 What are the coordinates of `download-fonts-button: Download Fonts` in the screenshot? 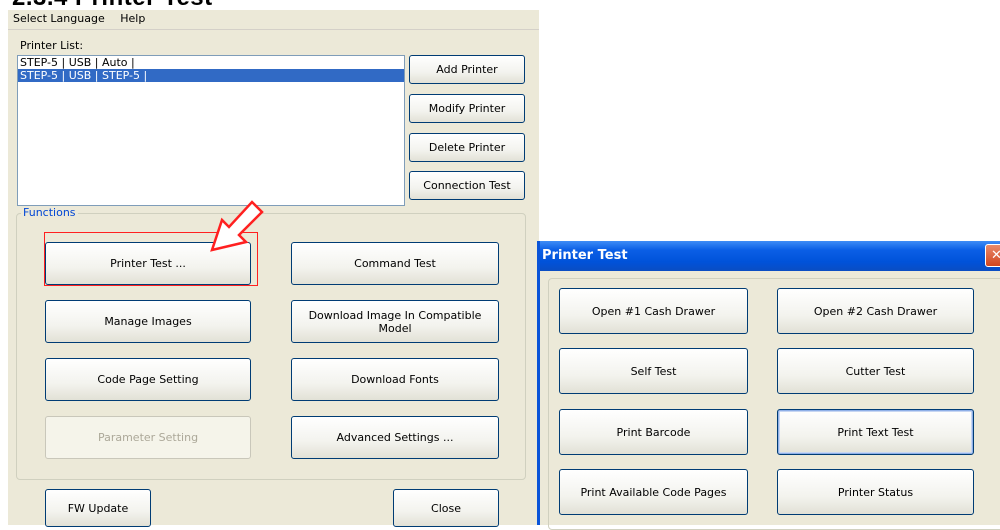 It's located at (395, 379).